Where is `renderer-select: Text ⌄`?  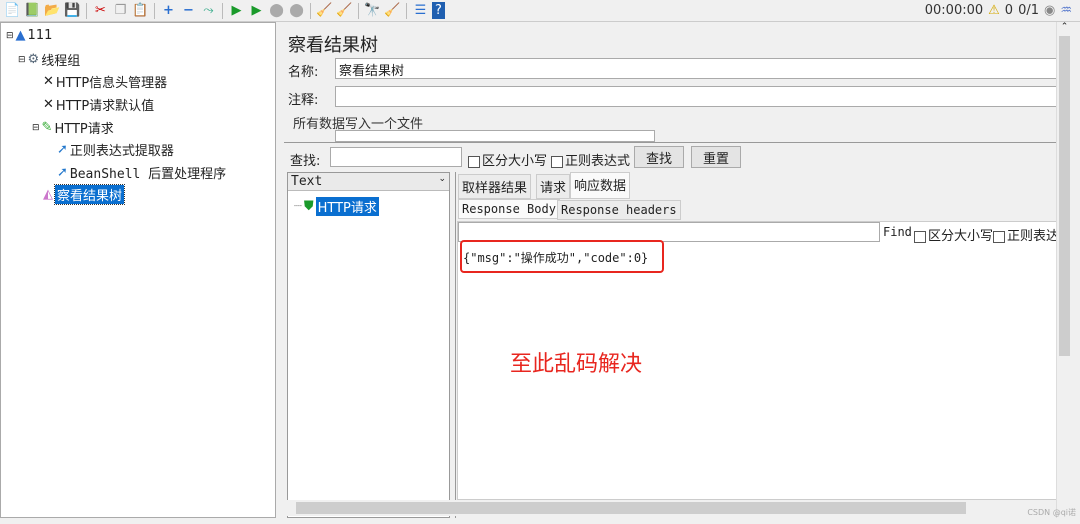
renderer-select: Text ⌄ is located at coordinates (368, 182).